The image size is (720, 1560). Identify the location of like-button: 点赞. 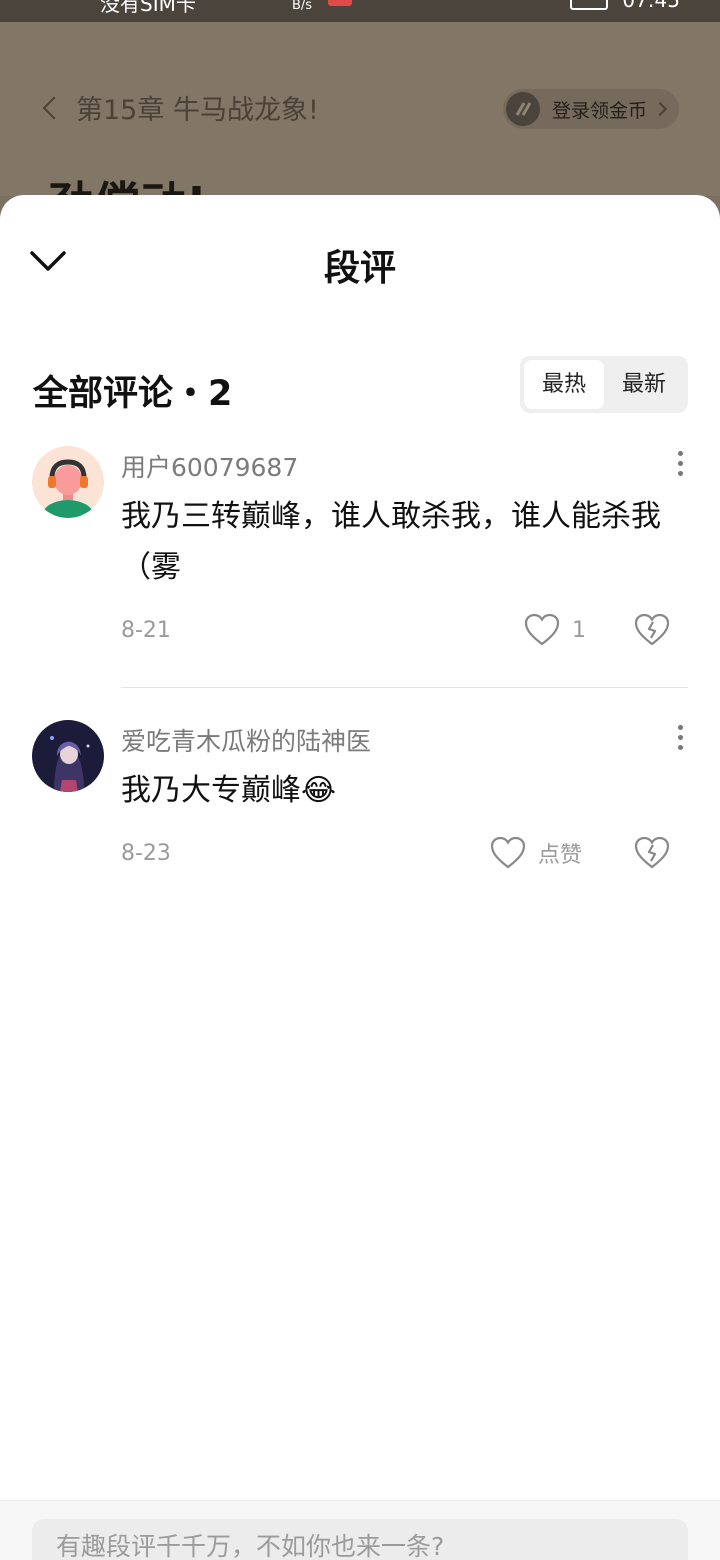
(536, 853).